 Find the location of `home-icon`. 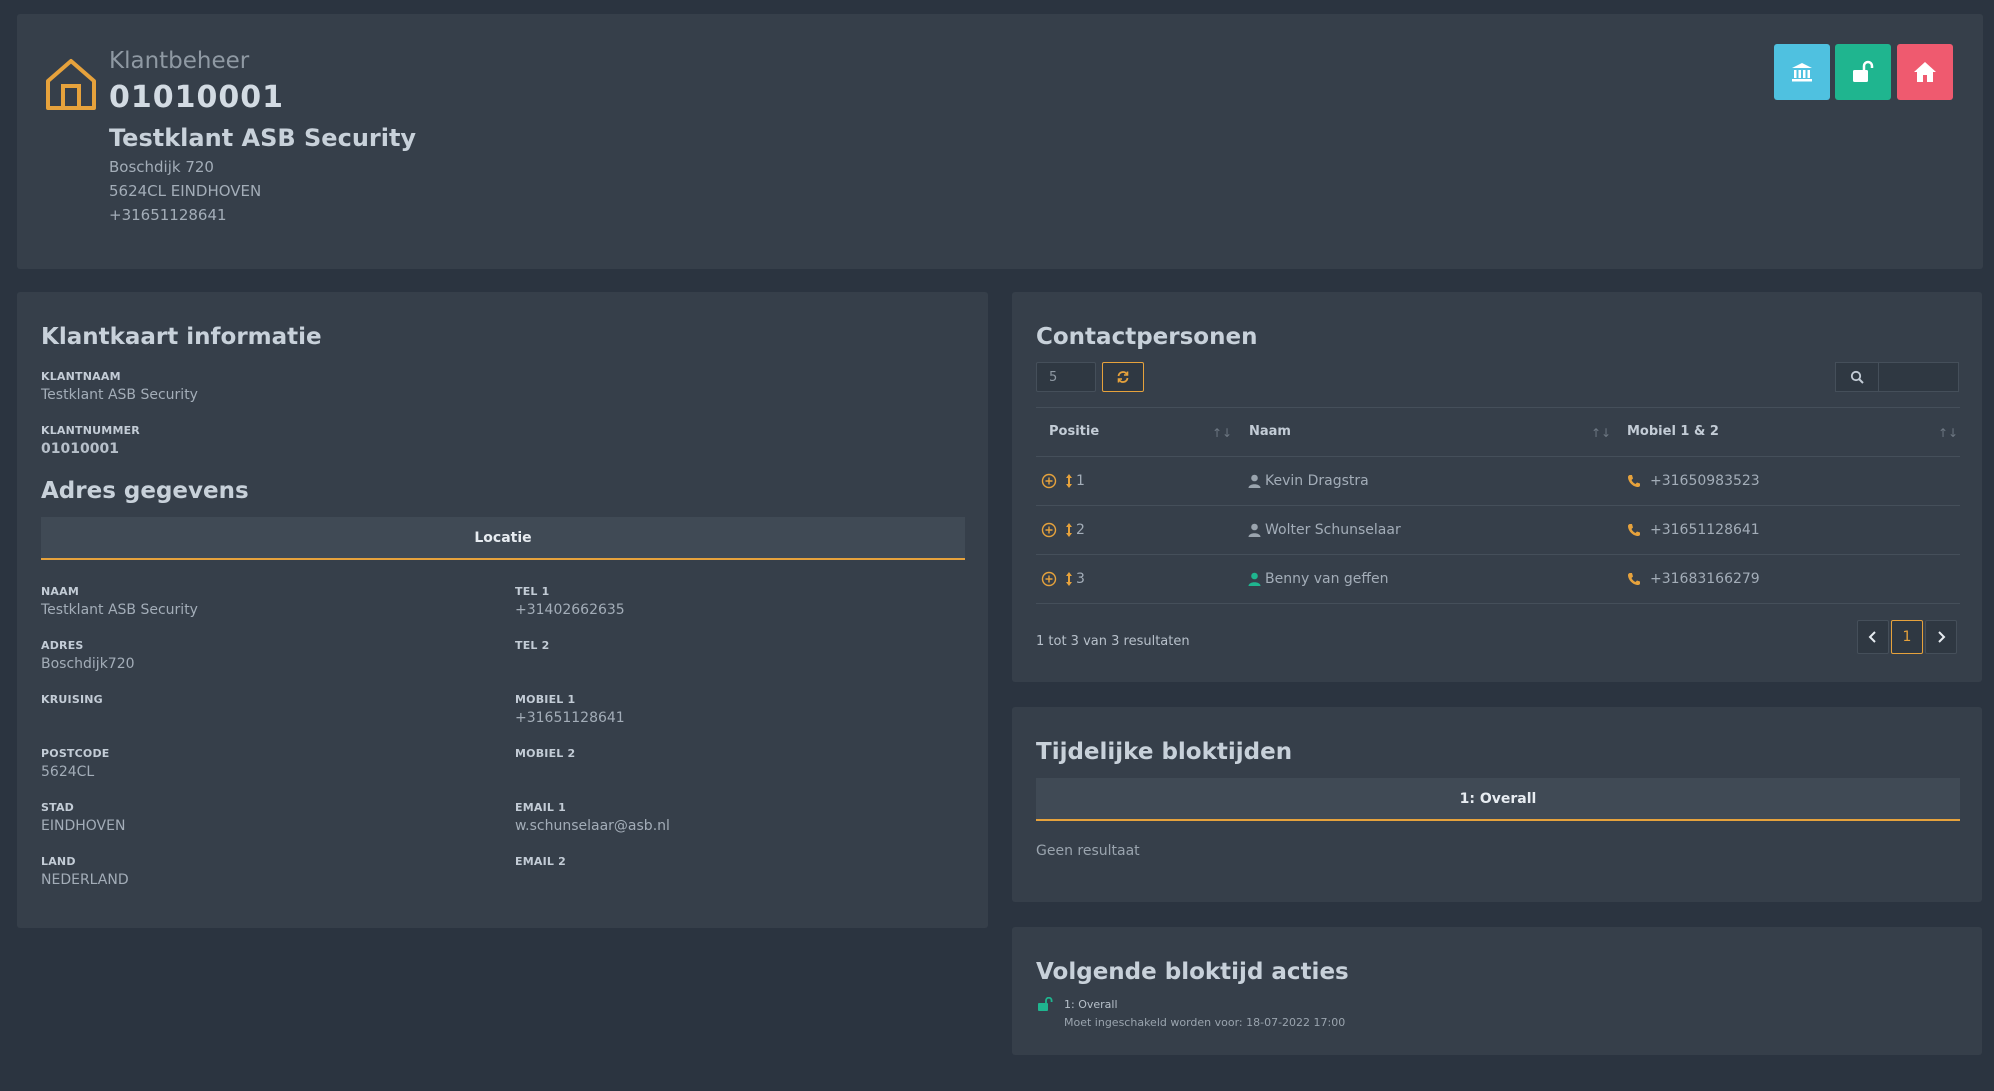

home-icon is located at coordinates (1925, 72).